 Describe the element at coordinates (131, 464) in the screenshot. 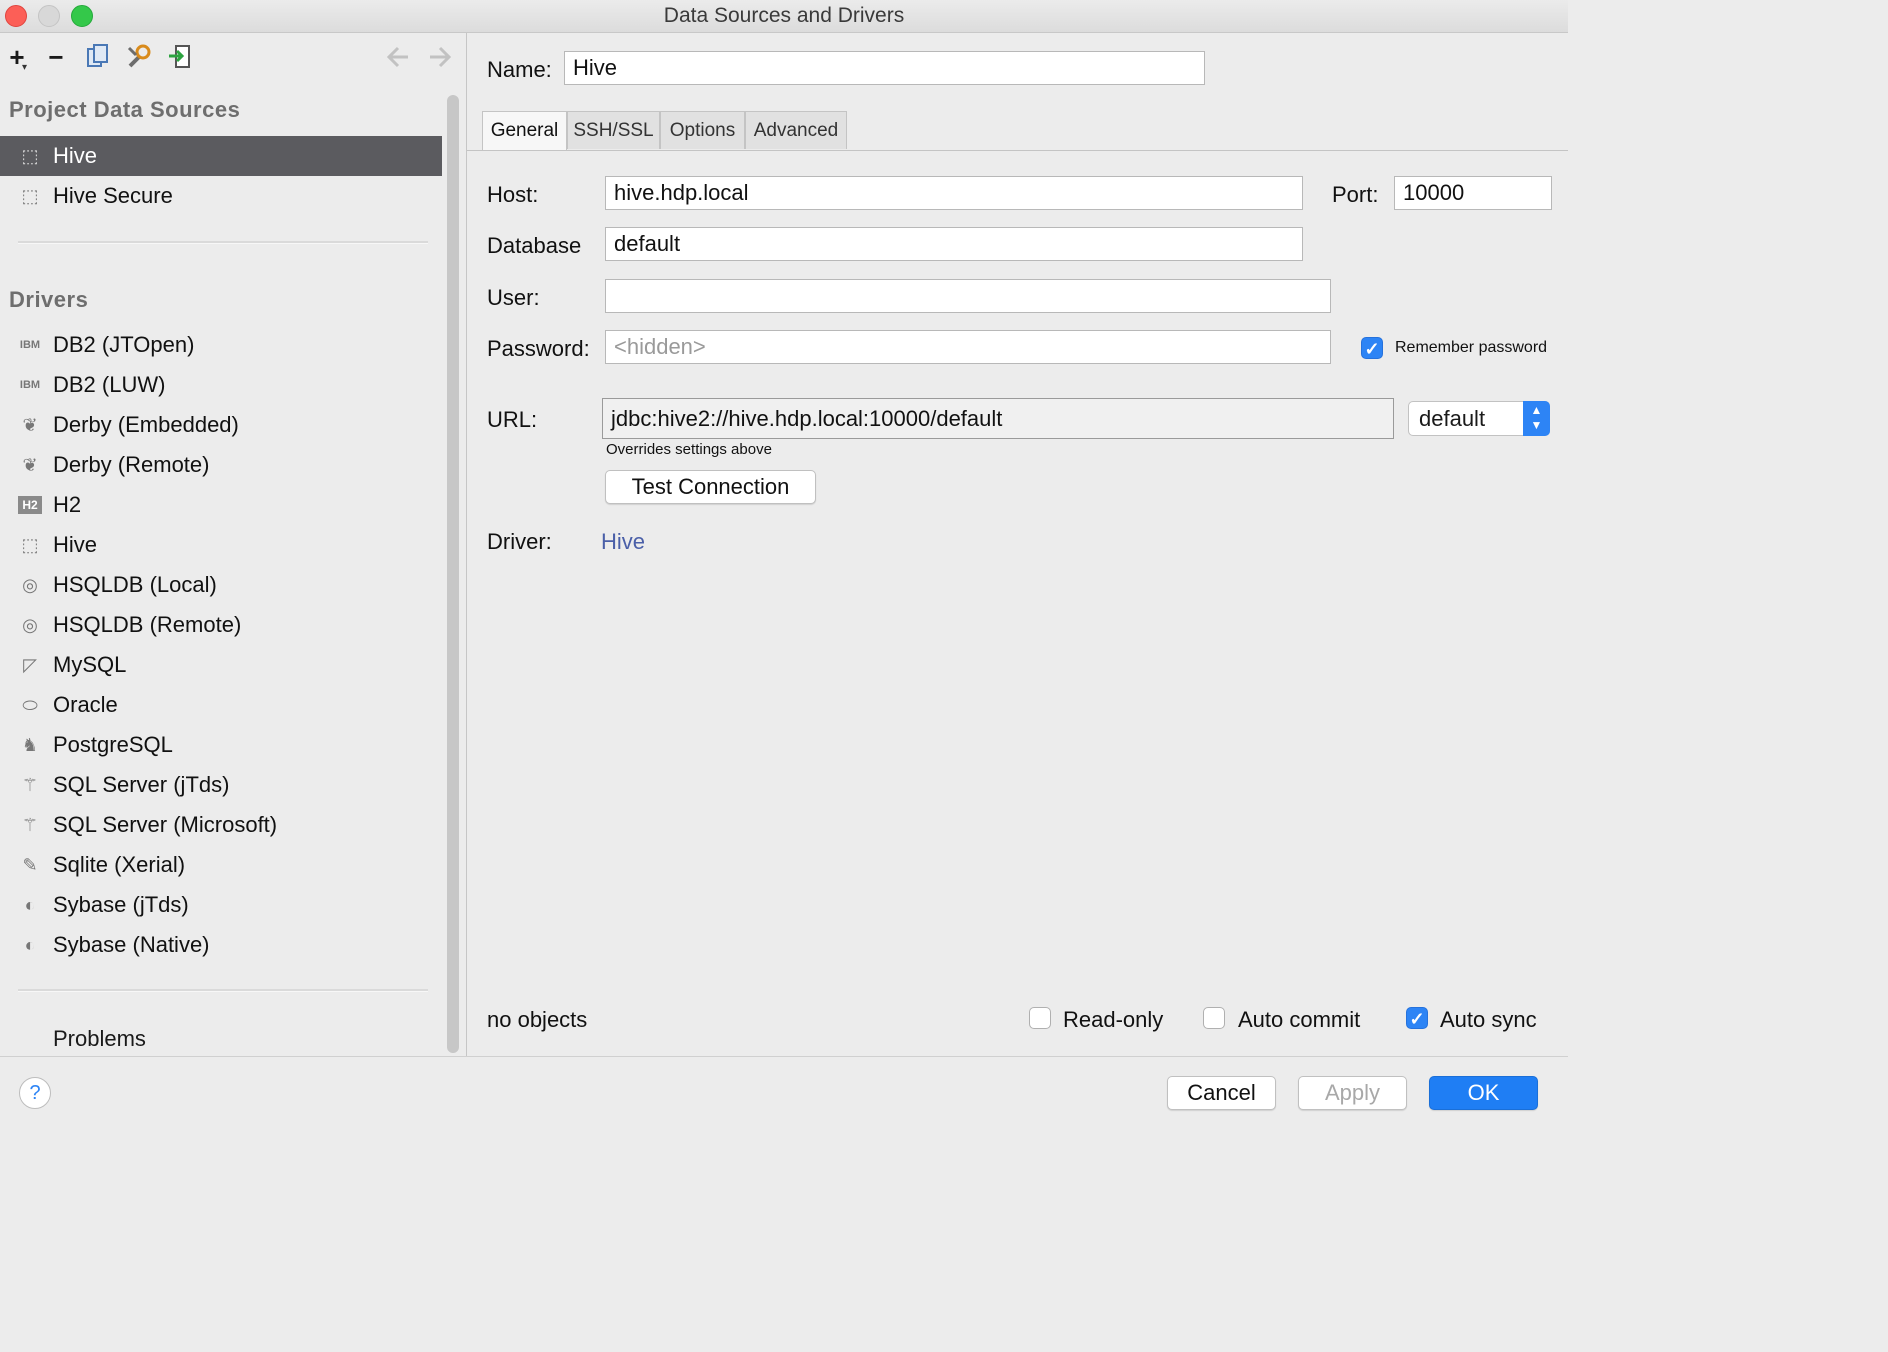

I see `driver-label: Derby (Remote)` at that location.